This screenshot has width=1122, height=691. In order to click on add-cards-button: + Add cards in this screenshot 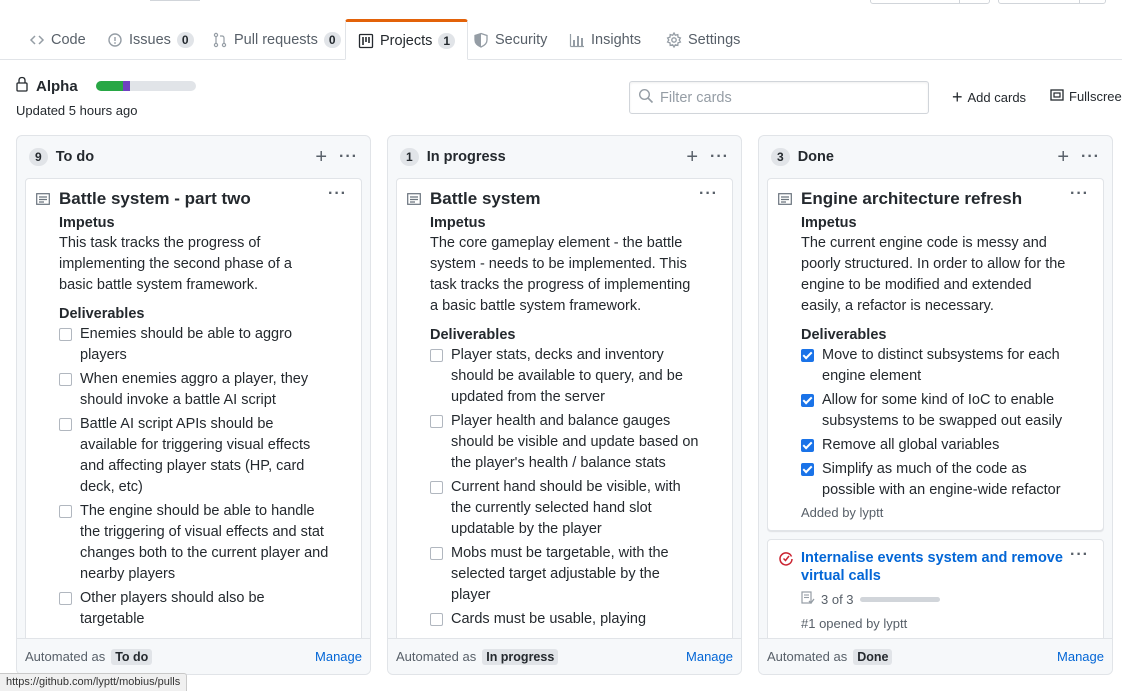, I will do `click(989, 97)`.